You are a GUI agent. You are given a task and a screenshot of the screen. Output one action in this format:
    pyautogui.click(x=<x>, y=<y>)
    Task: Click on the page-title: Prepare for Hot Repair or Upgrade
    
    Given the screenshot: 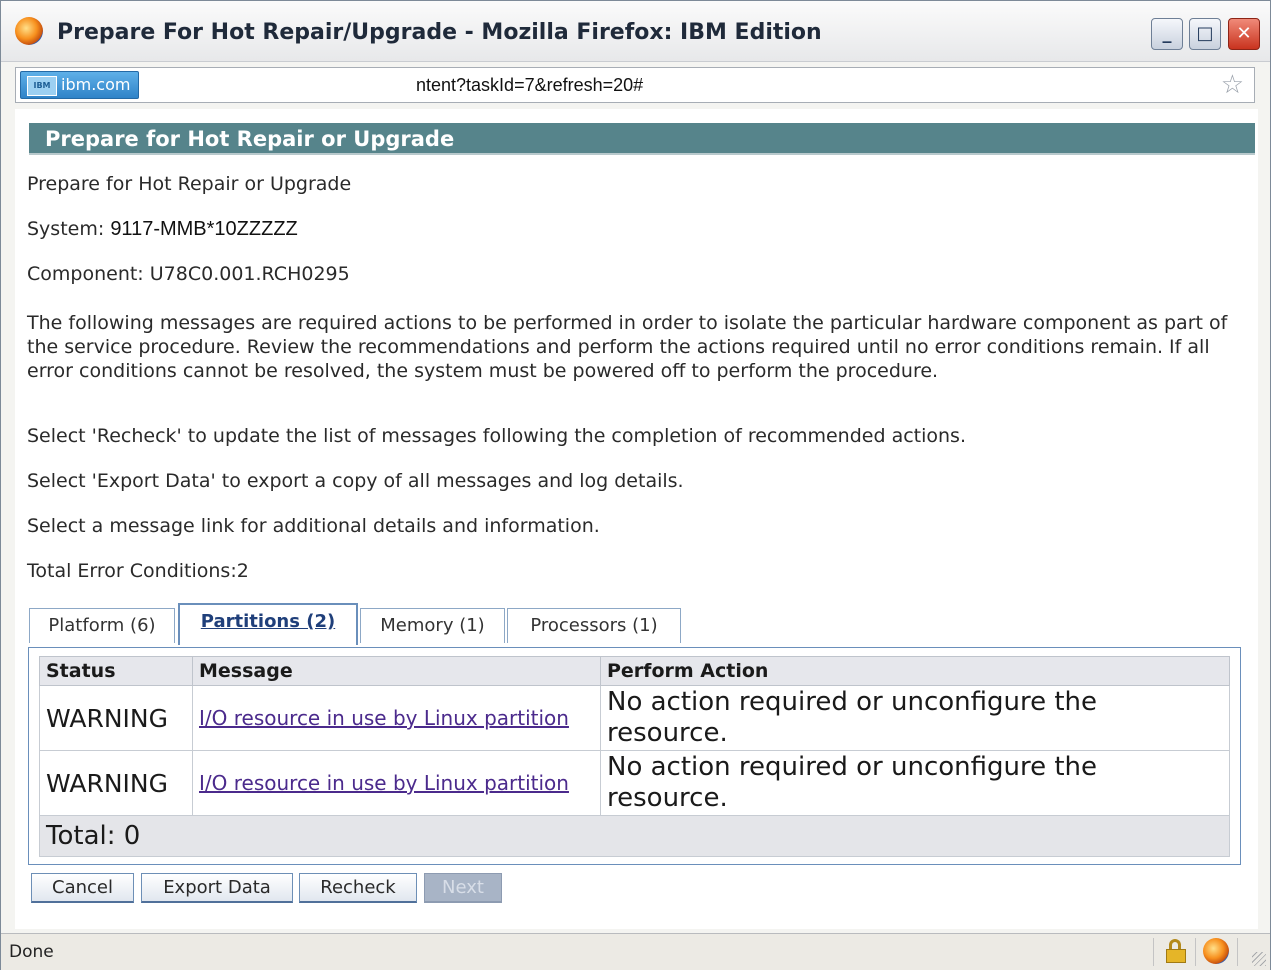 What is the action you would take?
    pyautogui.click(x=642, y=139)
    